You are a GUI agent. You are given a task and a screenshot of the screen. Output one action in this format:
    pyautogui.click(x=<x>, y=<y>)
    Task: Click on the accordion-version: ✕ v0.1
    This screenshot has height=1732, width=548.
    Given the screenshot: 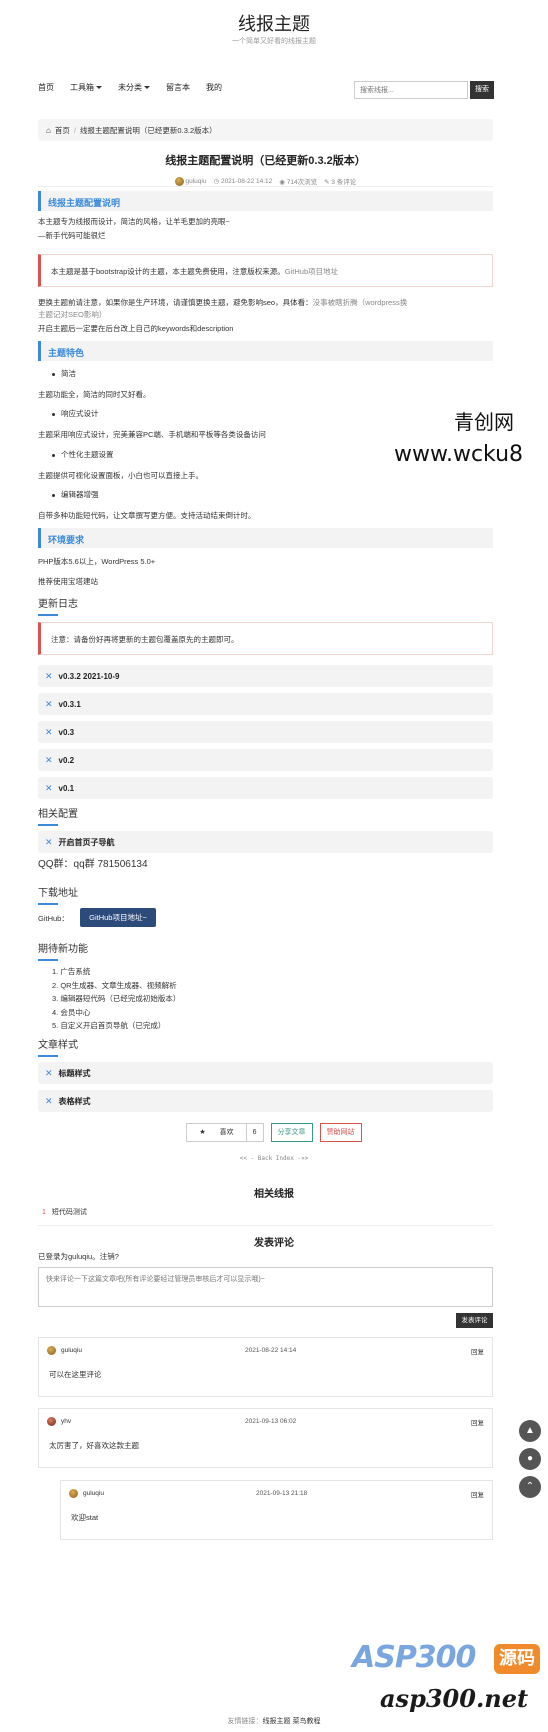 What is the action you would take?
    pyautogui.click(x=265, y=788)
    